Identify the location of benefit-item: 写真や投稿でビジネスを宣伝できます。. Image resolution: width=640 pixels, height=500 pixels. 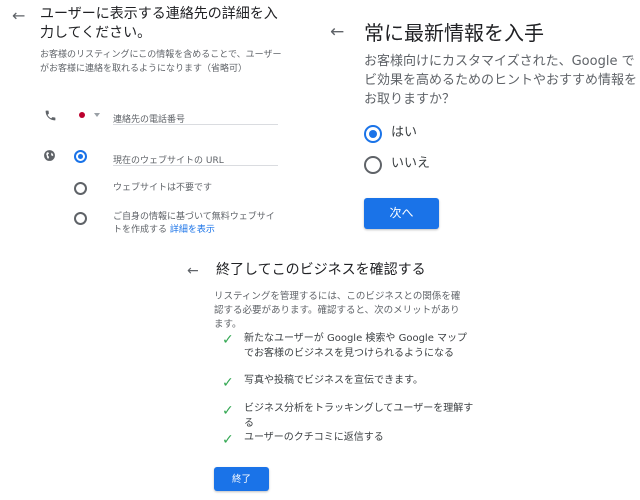
(333, 380).